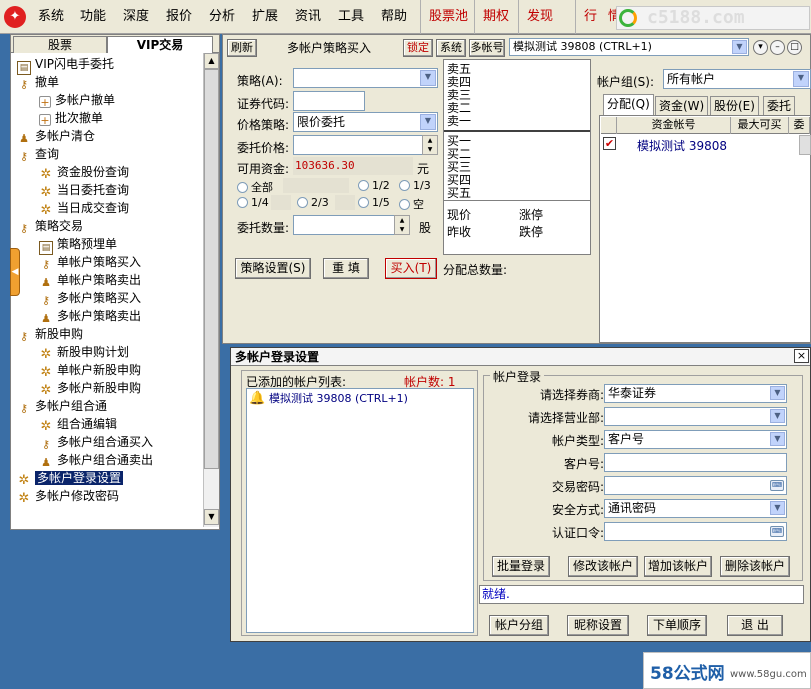  Describe the element at coordinates (358, 145) in the screenshot. I see `order-price-input` at that location.